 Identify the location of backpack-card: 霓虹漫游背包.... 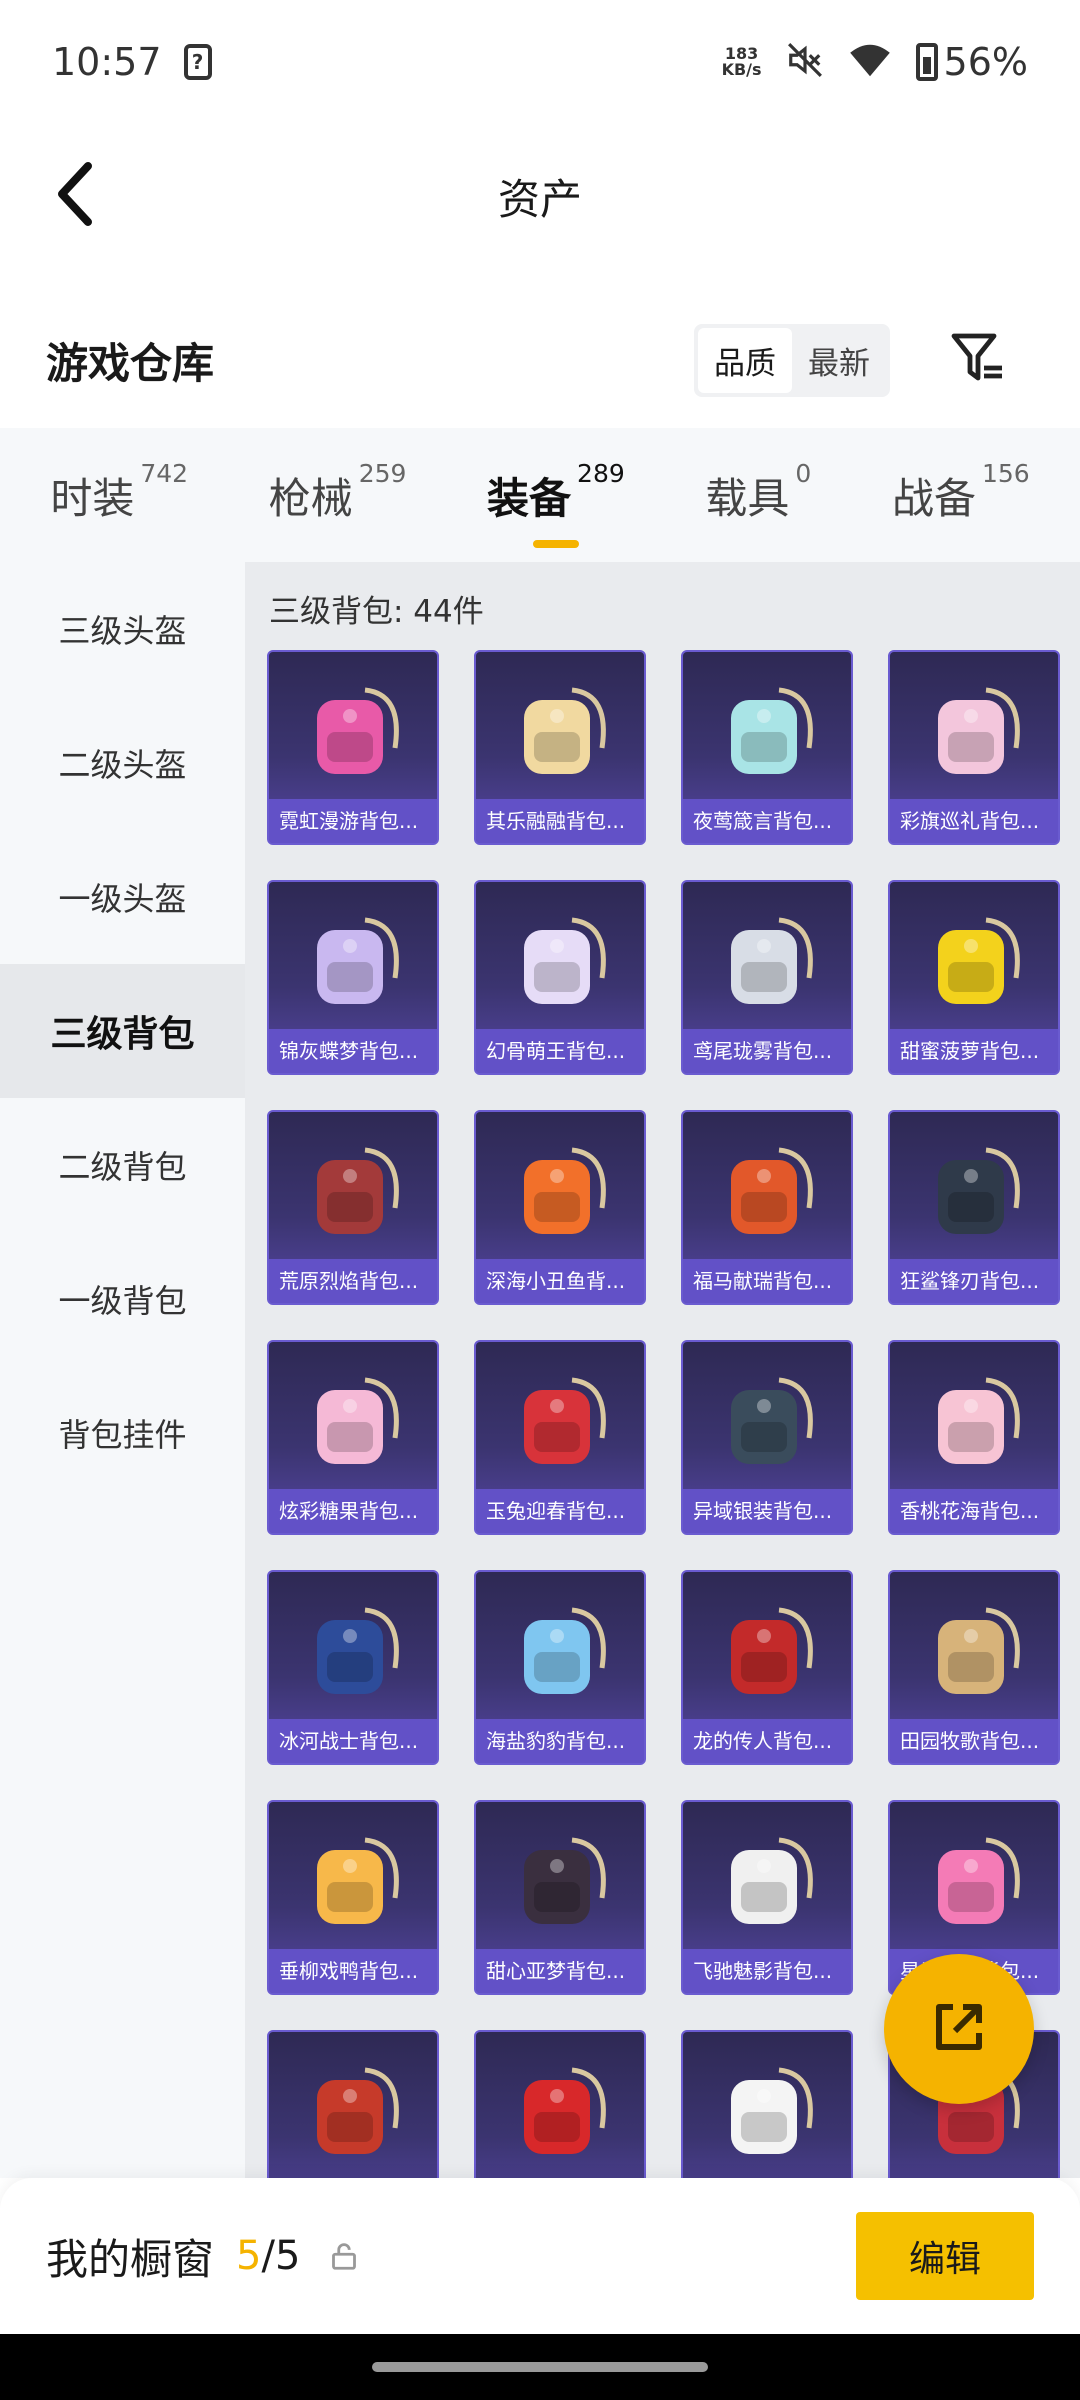
(353, 747).